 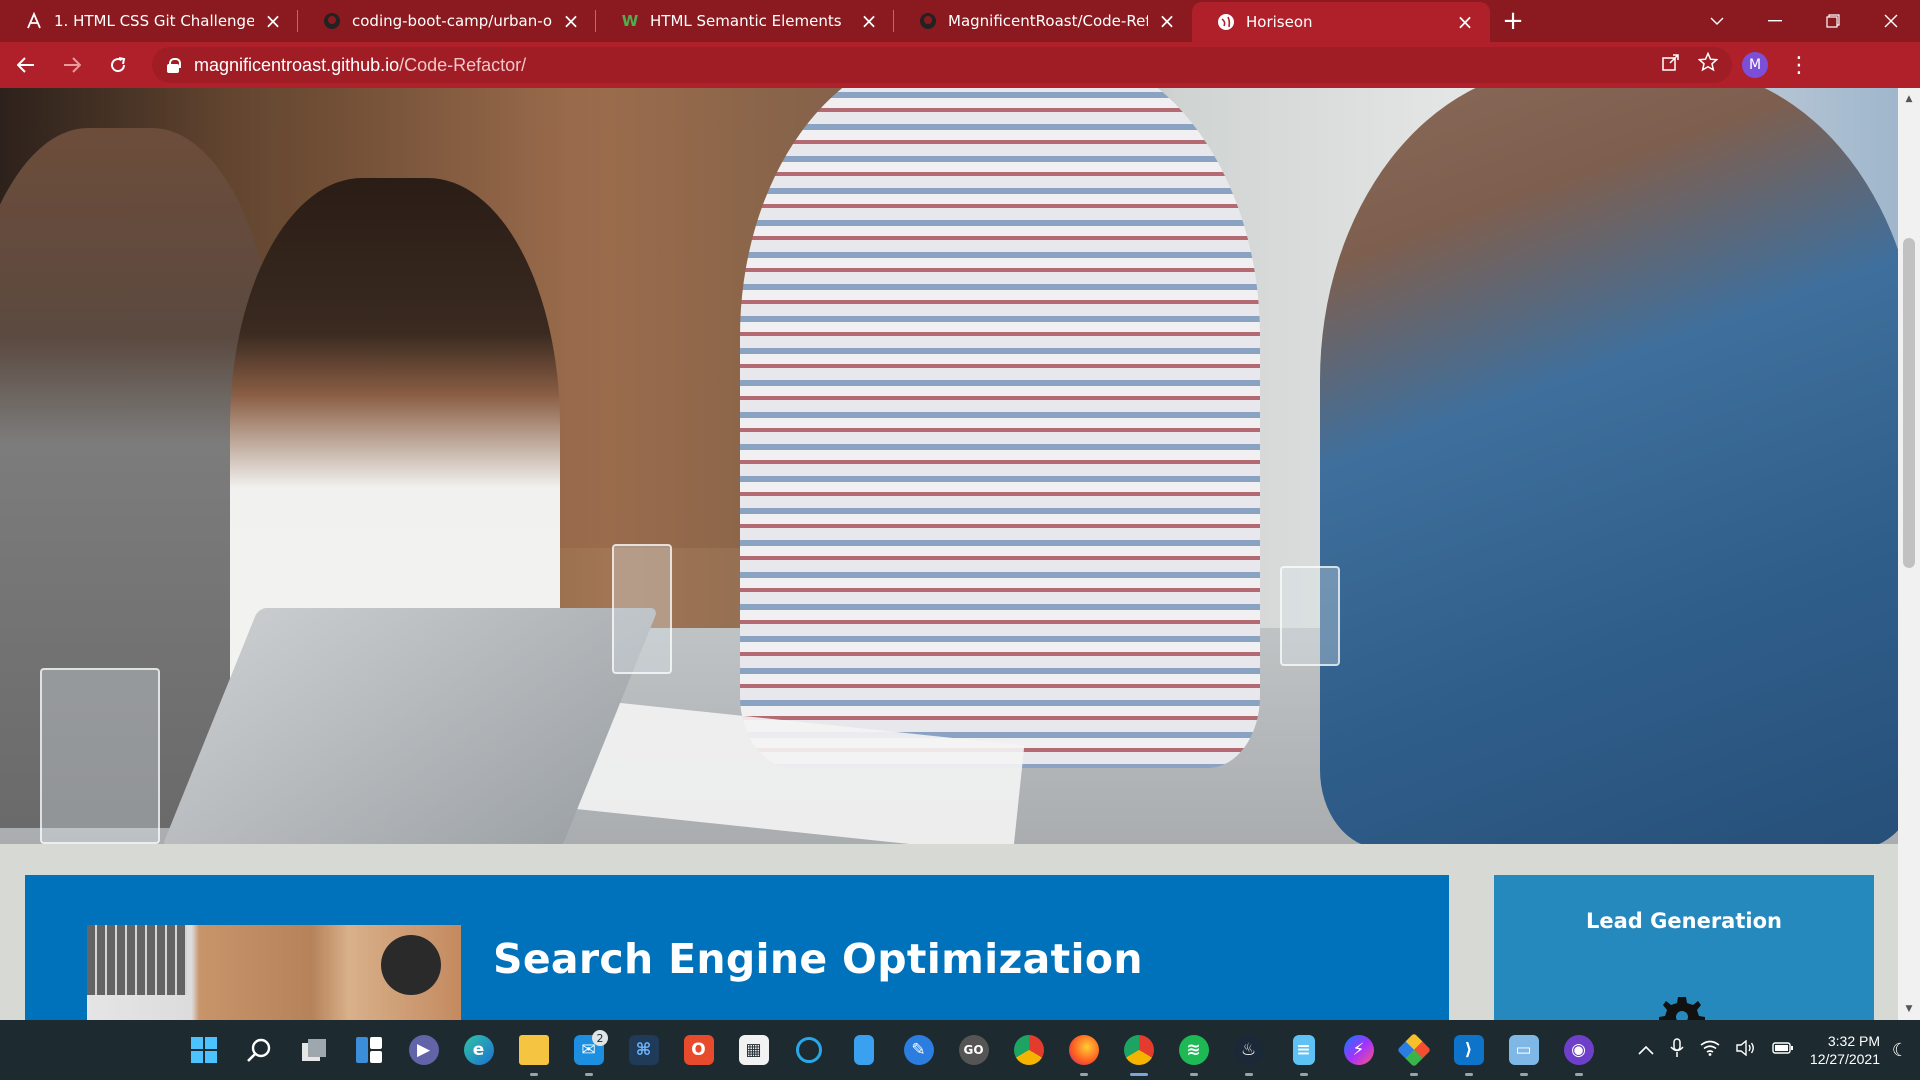 What do you see at coordinates (463, 64) in the screenshot?
I see `url-path: /Code-Refactor/` at bounding box center [463, 64].